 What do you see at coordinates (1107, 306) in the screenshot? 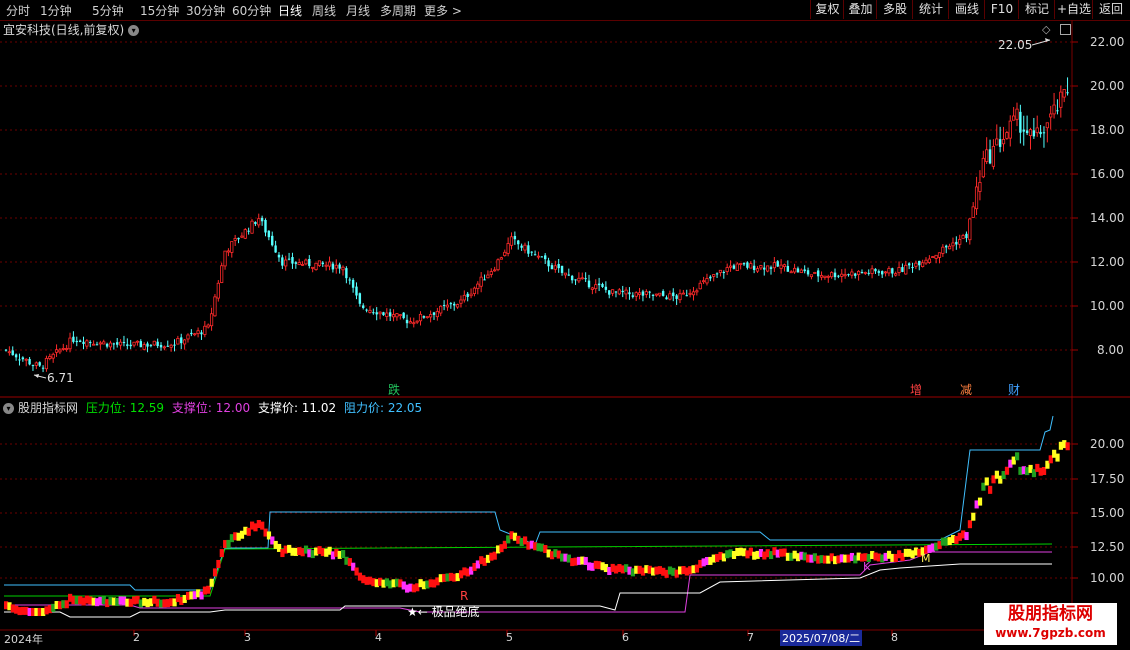
I see `y-tick: 10.00` at bounding box center [1107, 306].